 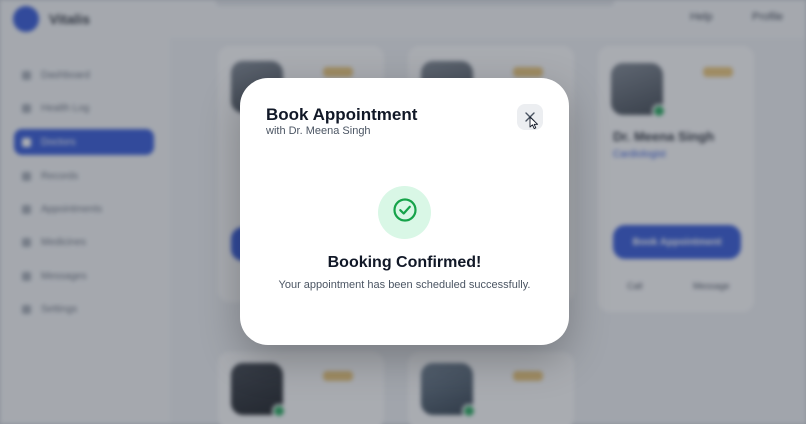 I want to click on success-badge, so click(x=404, y=212).